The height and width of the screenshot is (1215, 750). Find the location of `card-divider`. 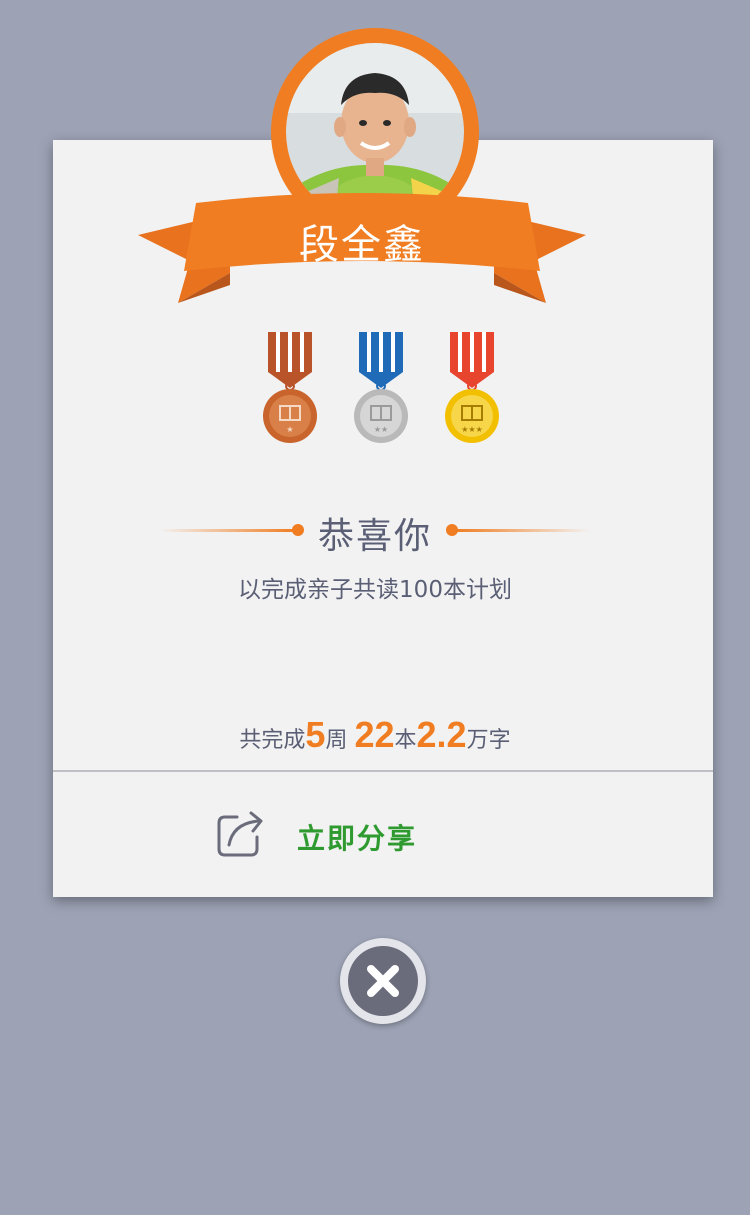

card-divider is located at coordinates (383, 771).